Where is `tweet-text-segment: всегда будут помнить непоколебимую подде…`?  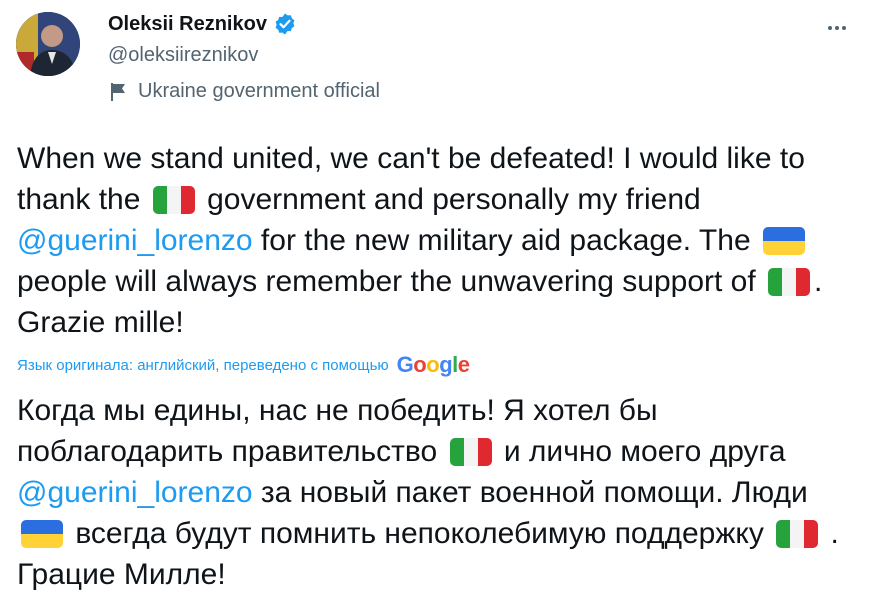 tweet-text-segment: всегда будут помнить непоколебимую подде… is located at coordinates (420, 533).